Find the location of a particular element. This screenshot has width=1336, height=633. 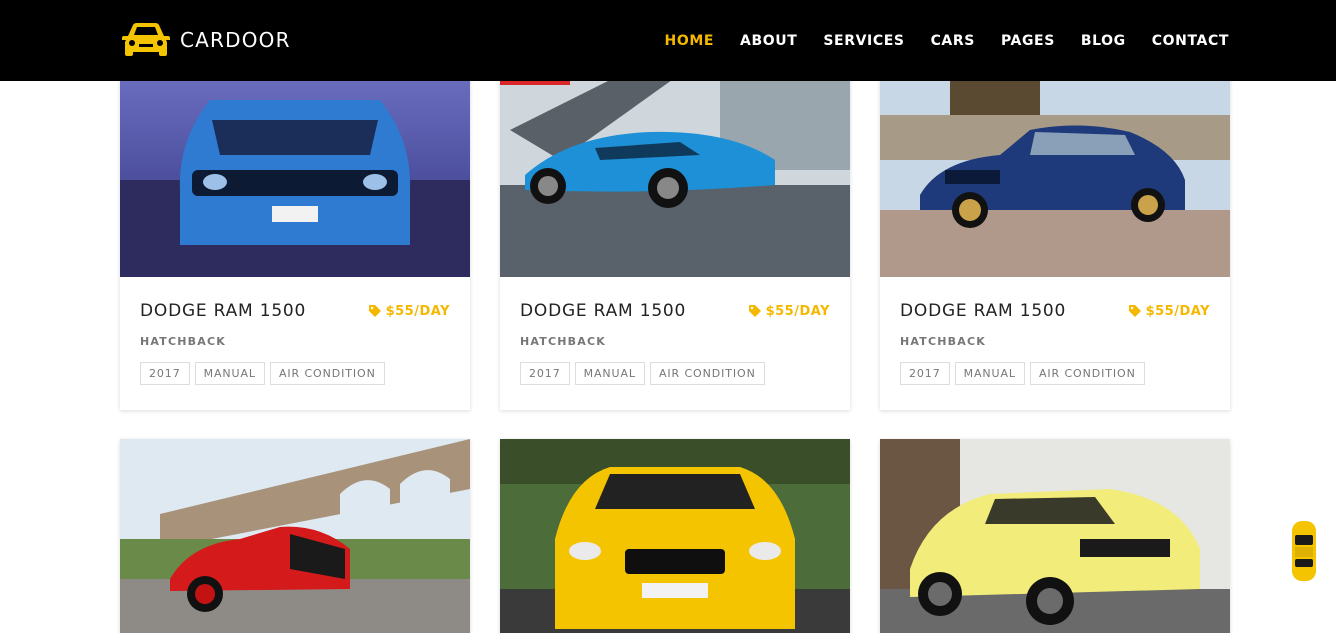

nav-cars: CARS is located at coordinates (953, 41).